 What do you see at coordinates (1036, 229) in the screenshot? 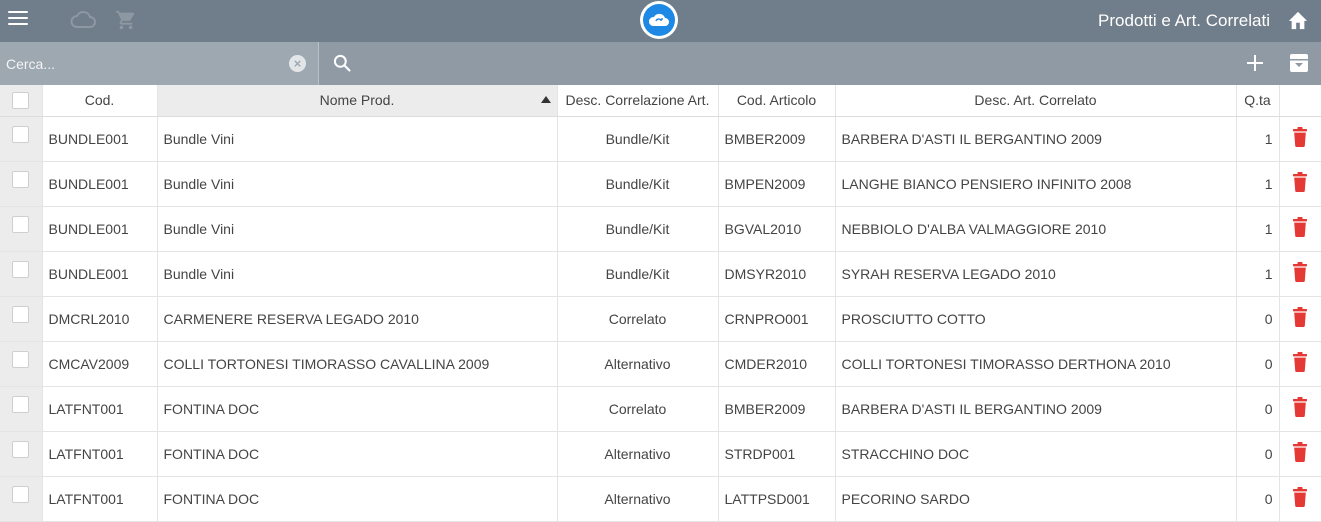
I see `cell-desc-art-correlato: NEBBIOLO D'ALBA VALMAGGIORE 2010` at bounding box center [1036, 229].